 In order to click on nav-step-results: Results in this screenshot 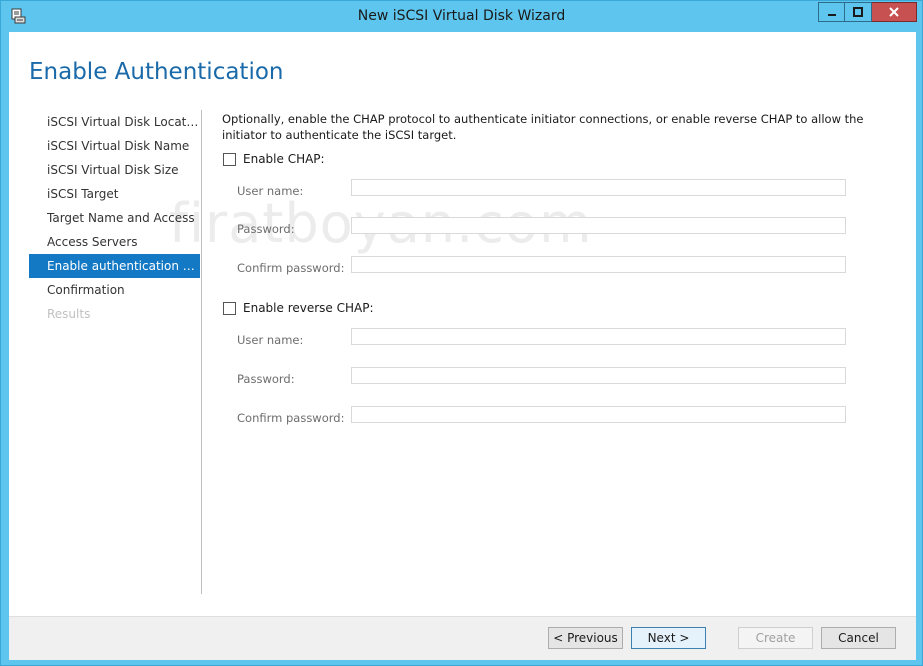, I will do `click(69, 314)`.